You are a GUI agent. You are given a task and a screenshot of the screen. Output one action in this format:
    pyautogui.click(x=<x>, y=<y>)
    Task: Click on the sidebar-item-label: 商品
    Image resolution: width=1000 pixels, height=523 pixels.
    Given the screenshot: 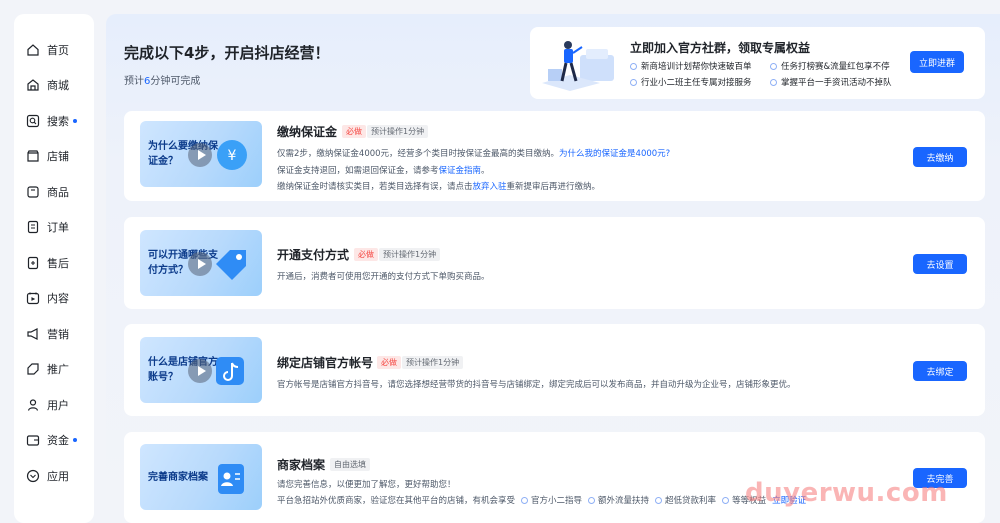 What is the action you would take?
    pyautogui.click(x=58, y=192)
    